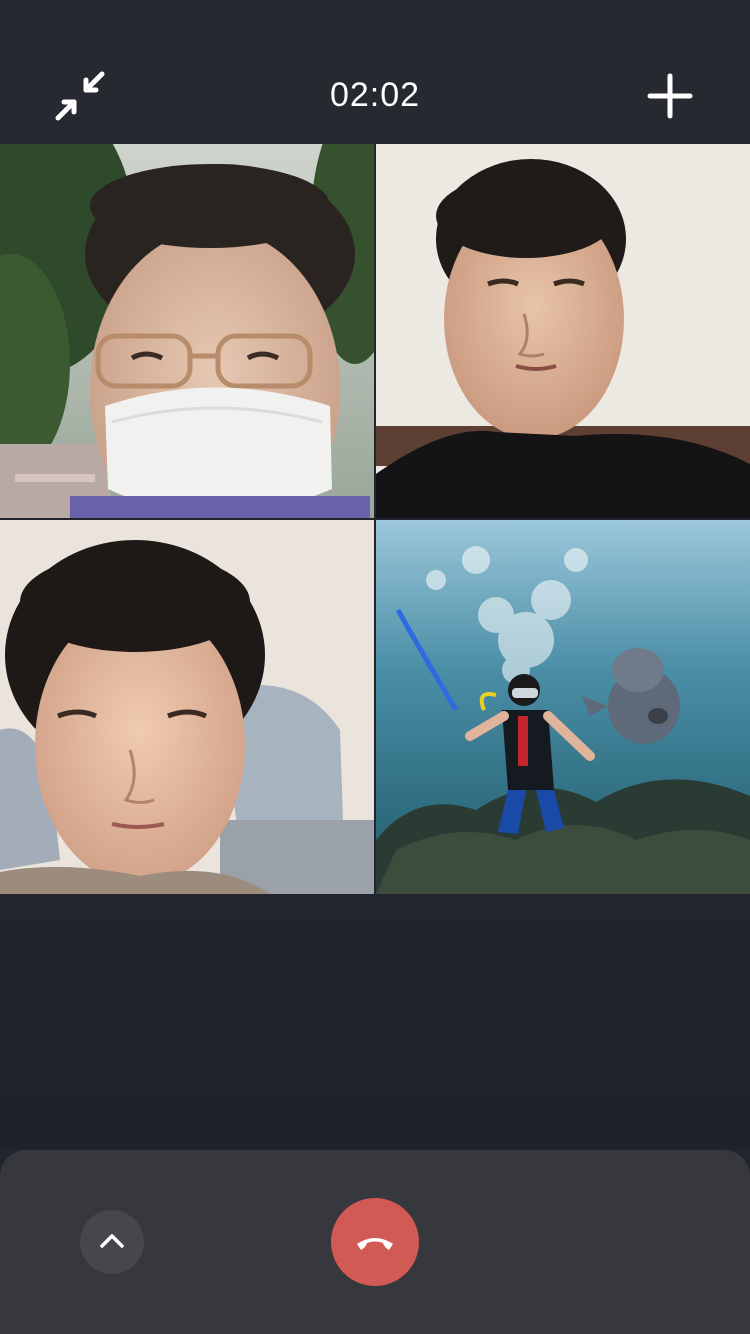 The height and width of the screenshot is (1334, 750). I want to click on call-controls-panel, so click(375, 1242).